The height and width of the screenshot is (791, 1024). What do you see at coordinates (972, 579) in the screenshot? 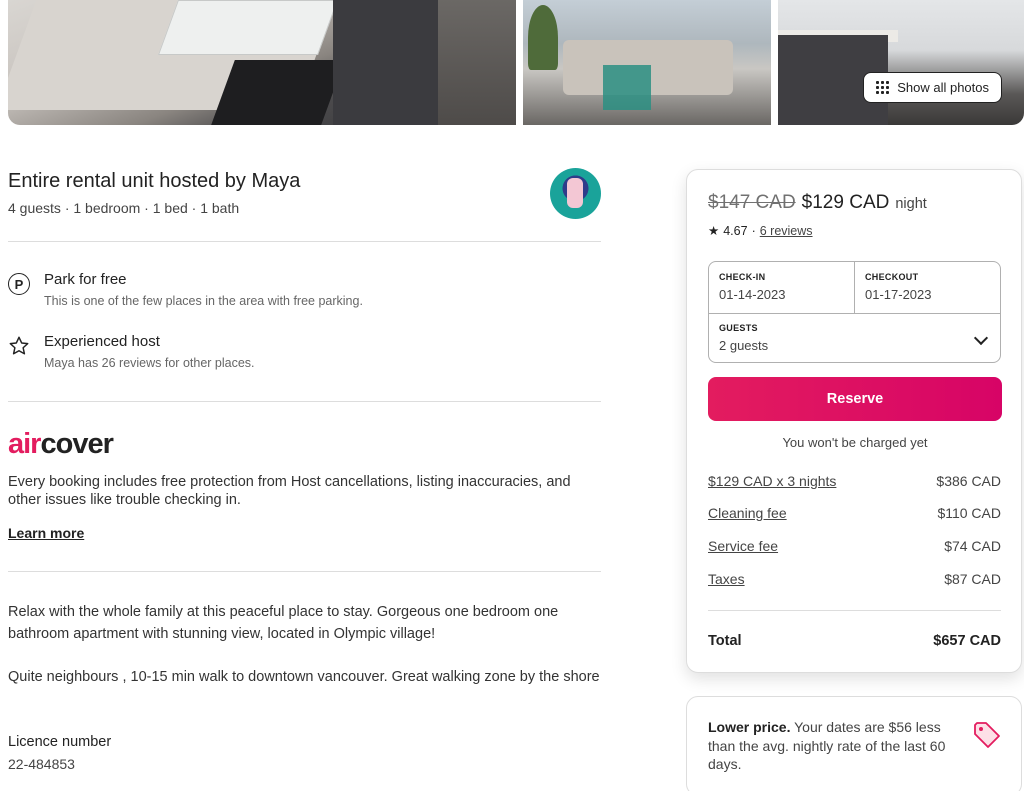
I see `fee-amount: $87 CAD` at bounding box center [972, 579].